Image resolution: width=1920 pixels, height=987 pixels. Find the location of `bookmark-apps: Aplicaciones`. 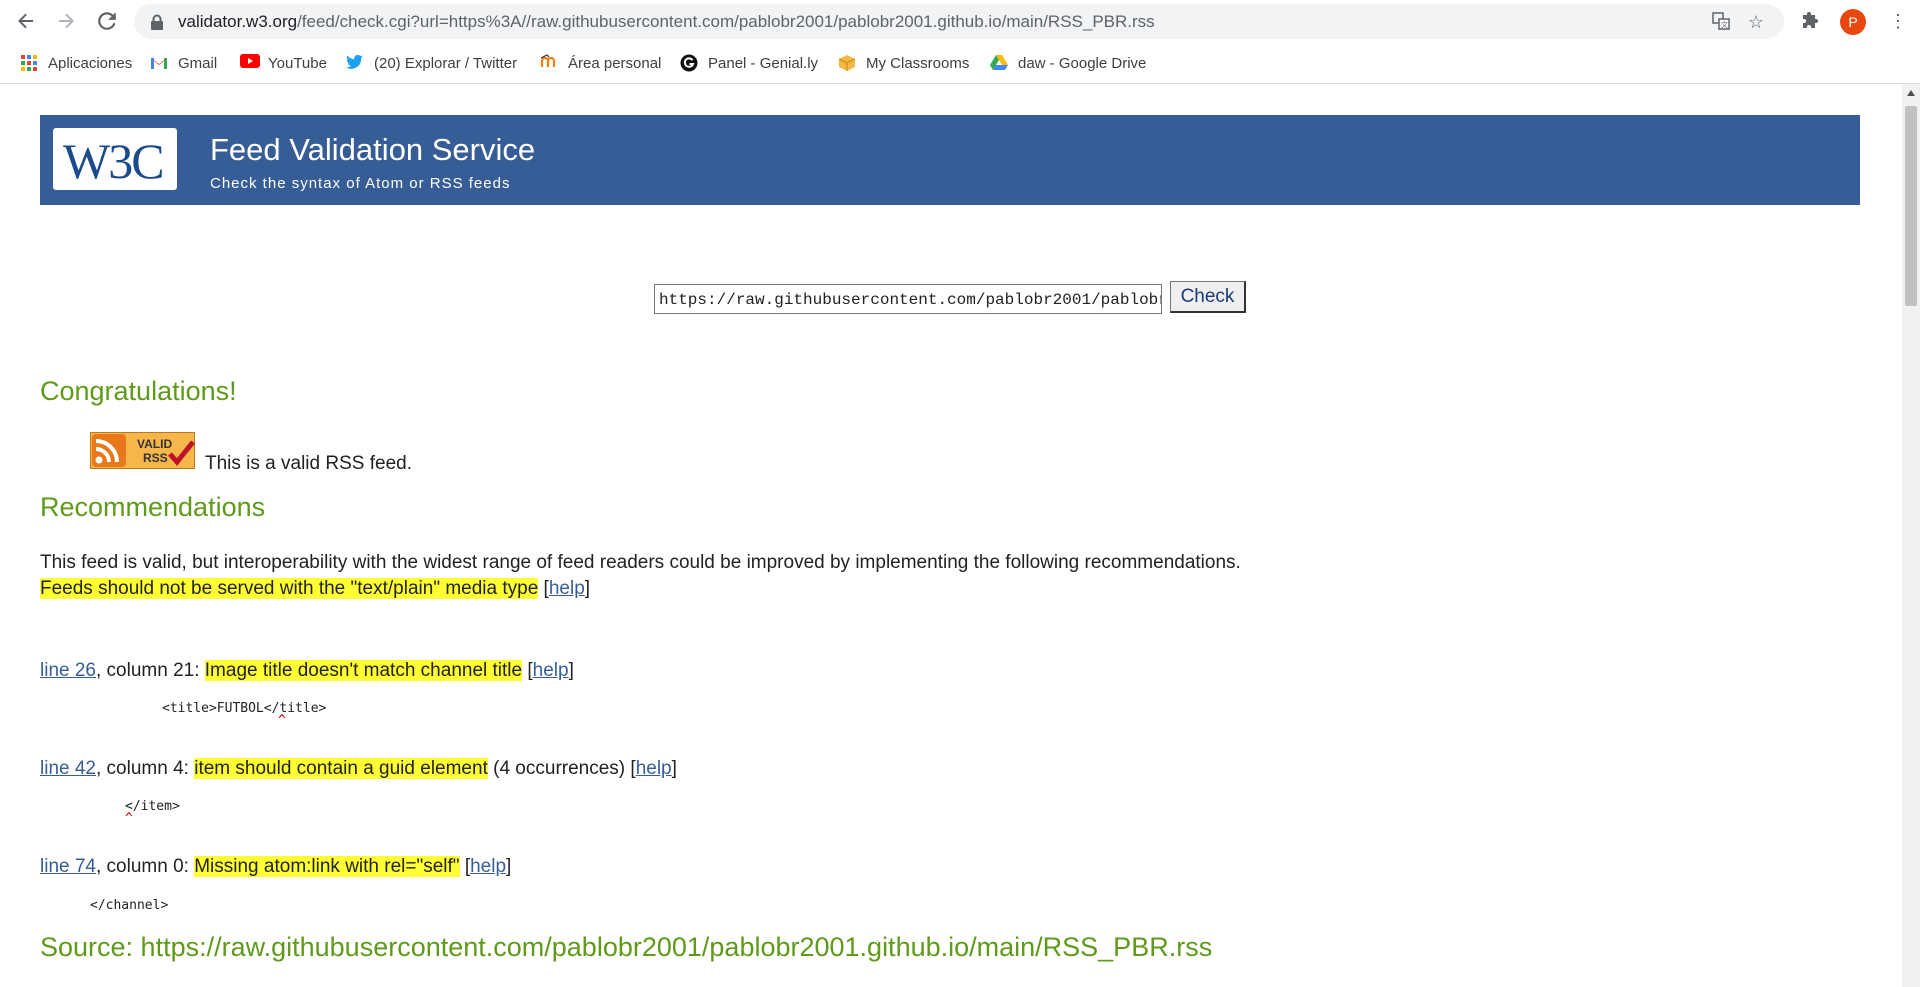

bookmark-apps: Aplicaciones is located at coordinates (76, 63).